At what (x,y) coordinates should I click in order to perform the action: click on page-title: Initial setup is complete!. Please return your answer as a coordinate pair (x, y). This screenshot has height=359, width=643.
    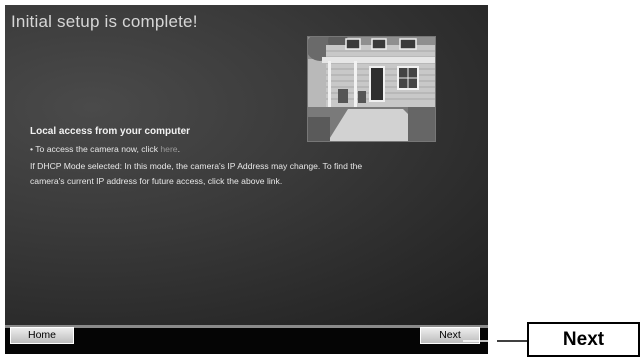
    Looking at the image, I should click on (104, 21).